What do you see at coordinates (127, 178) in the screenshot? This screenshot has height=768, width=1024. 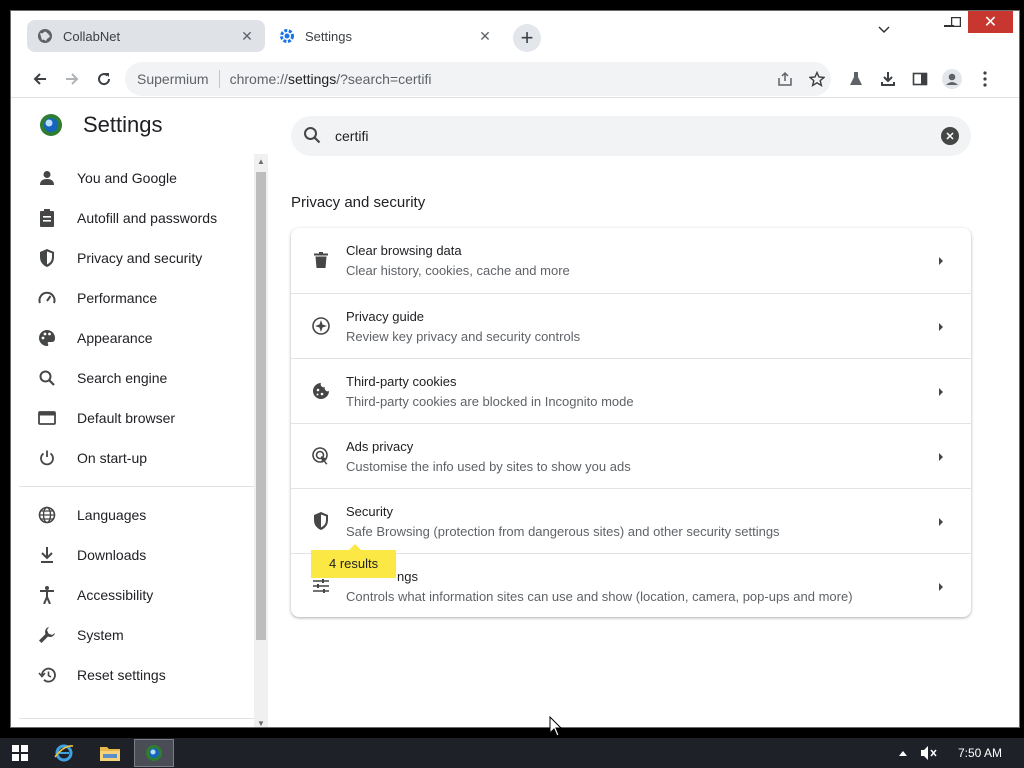 I see `sidebar-item-label: You and Google` at bounding box center [127, 178].